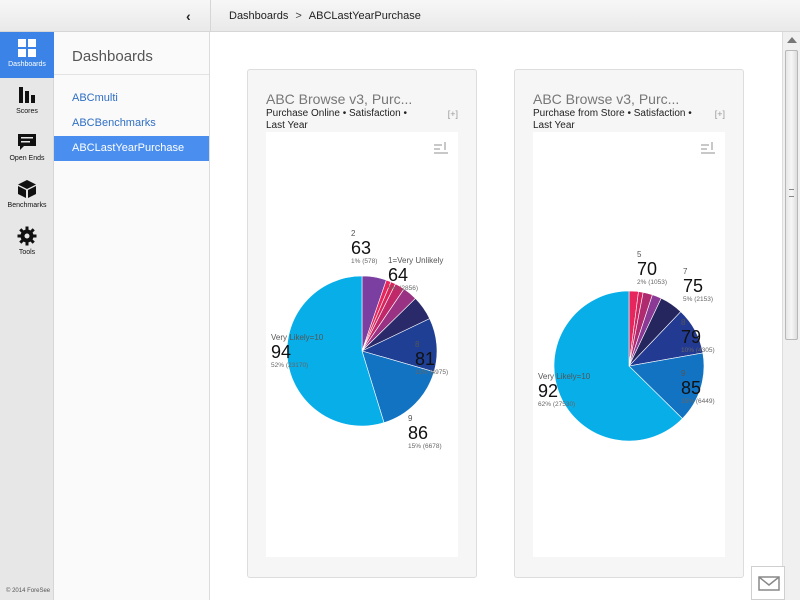 This screenshot has height=600, width=800. I want to click on envelope-icon, so click(769, 583).